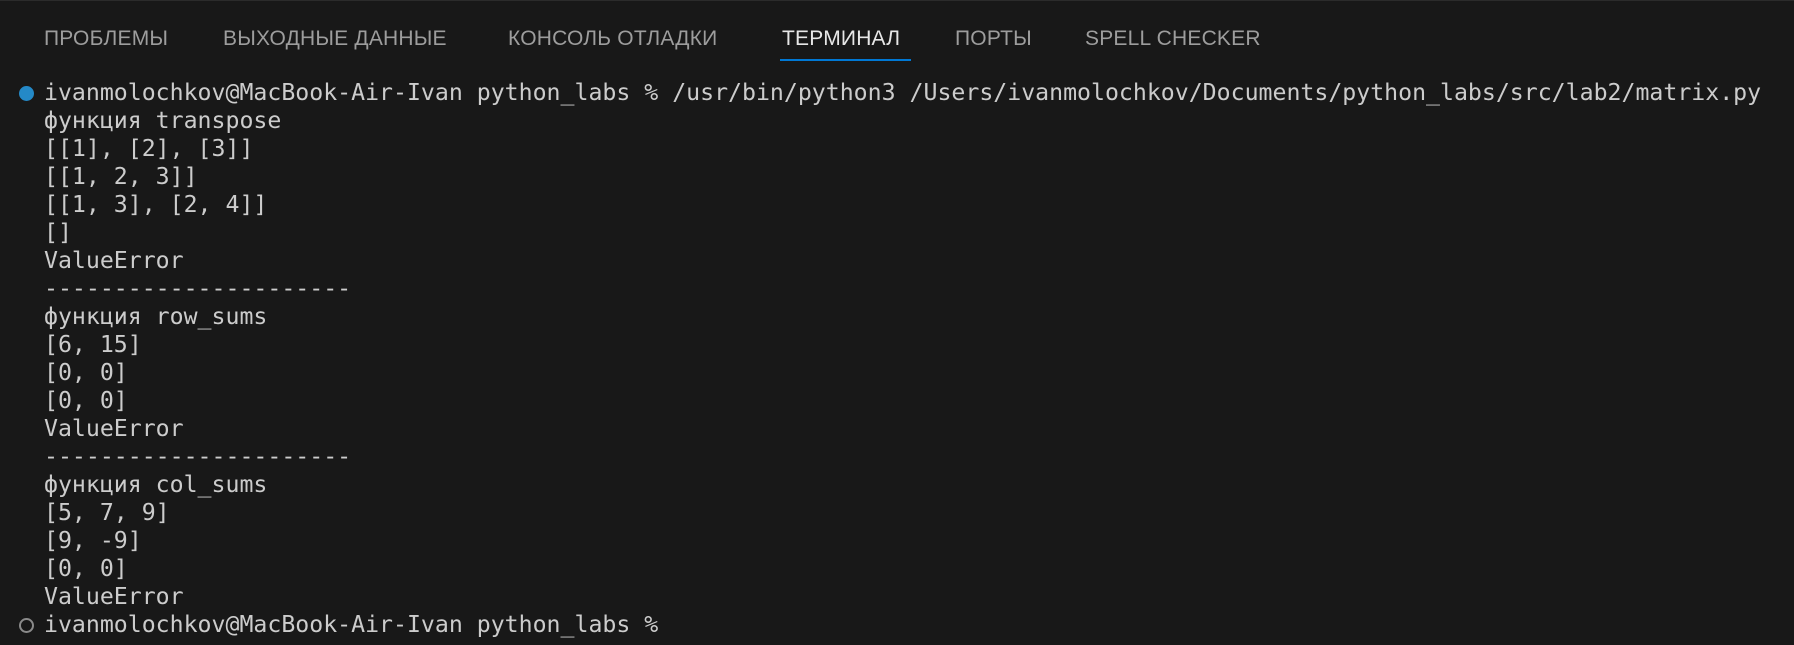 This screenshot has height=645, width=1794. Describe the element at coordinates (845, 60) in the screenshot. I see `active-tab-indicator` at that location.